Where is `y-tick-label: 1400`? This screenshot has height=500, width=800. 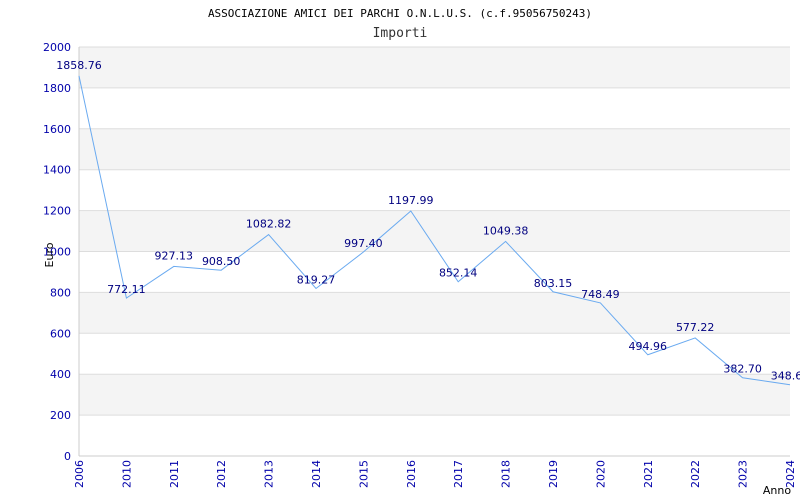 y-tick-label: 1400 is located at coordinates (57, 170).